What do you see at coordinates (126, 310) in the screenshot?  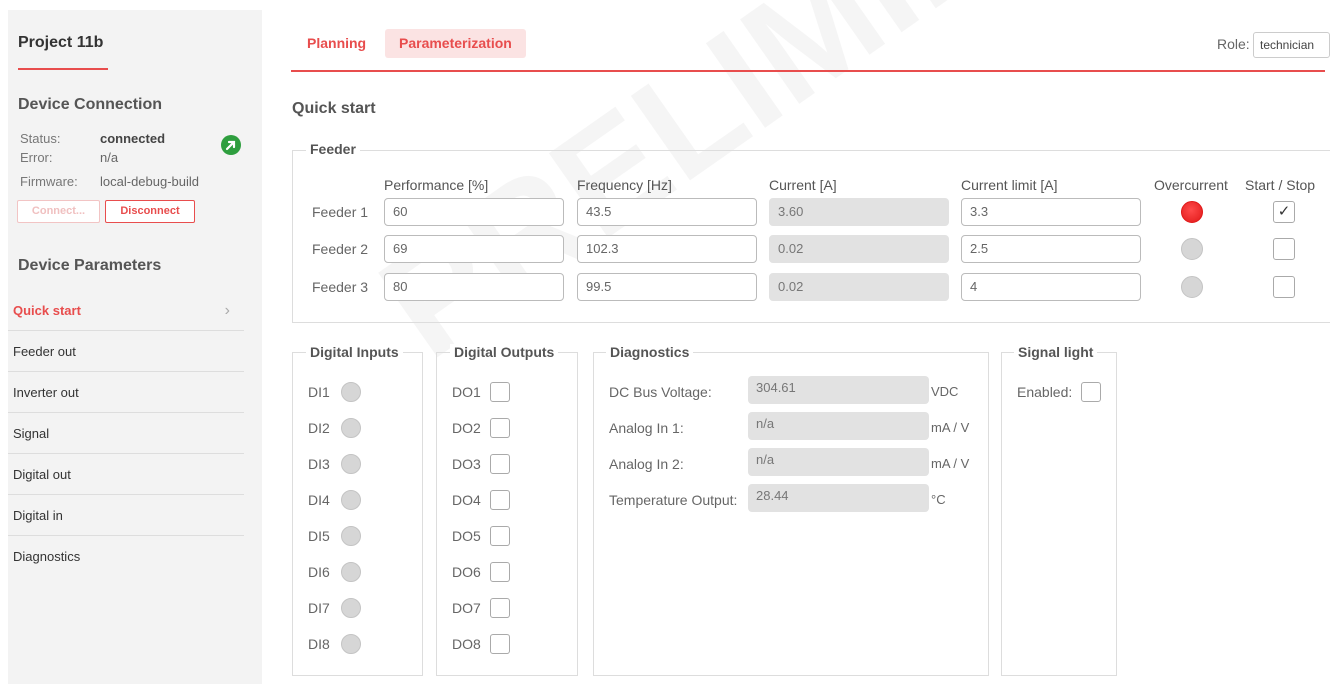 I see `sidebar-item-quick-start: Quick start ›` at bounding box center [126, 310].